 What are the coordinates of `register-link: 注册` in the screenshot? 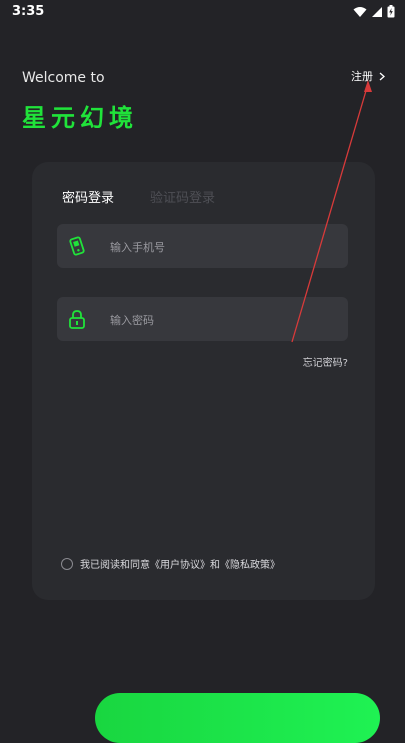 It's located at (368, 76).